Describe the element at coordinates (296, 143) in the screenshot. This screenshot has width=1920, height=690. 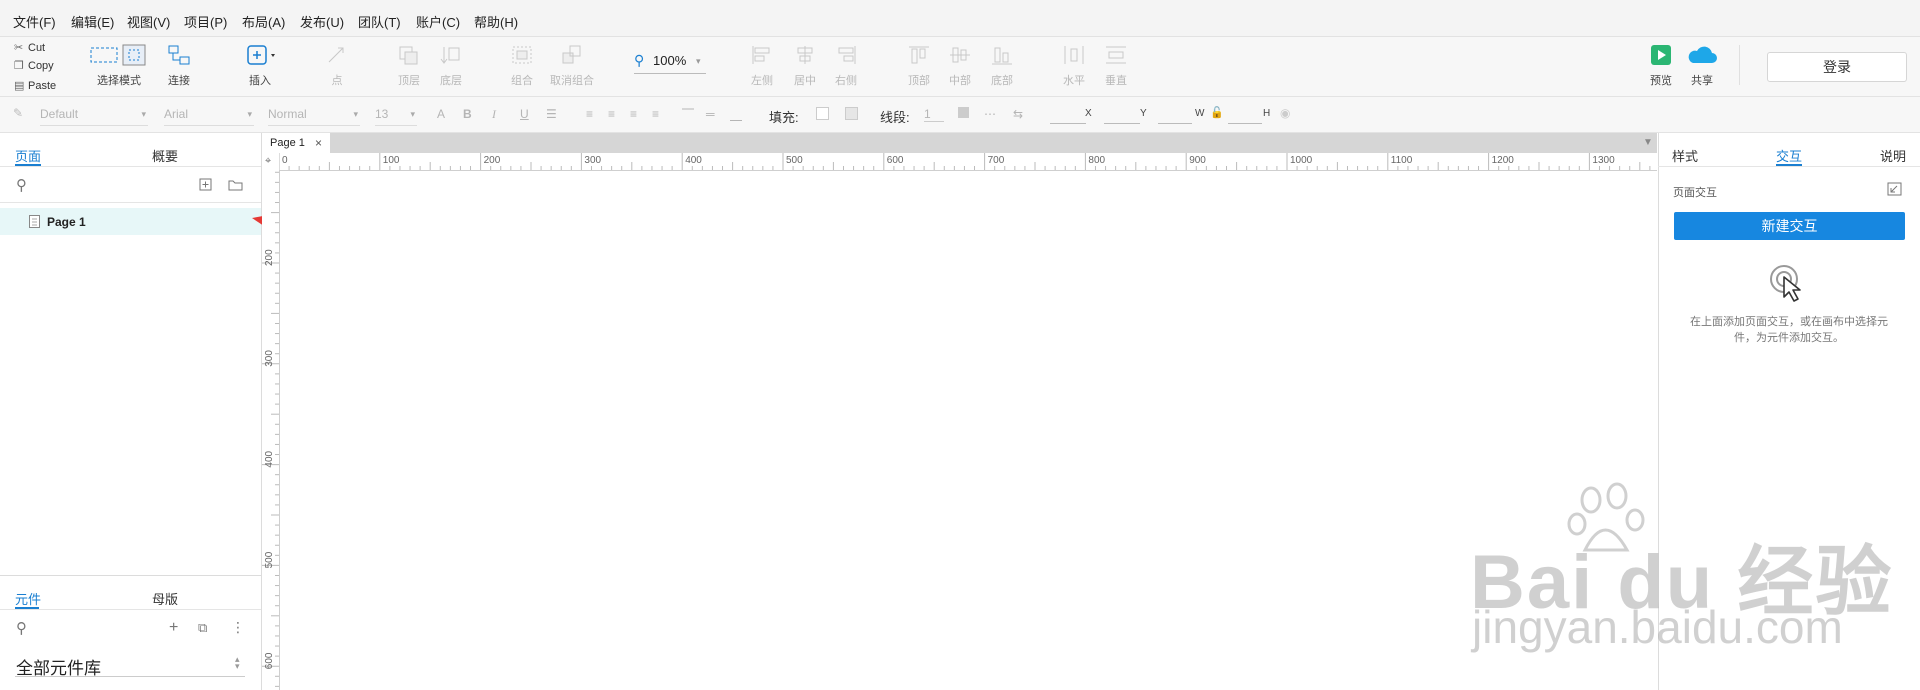
I see `tab-page-1: Page 1 ×` at that location.